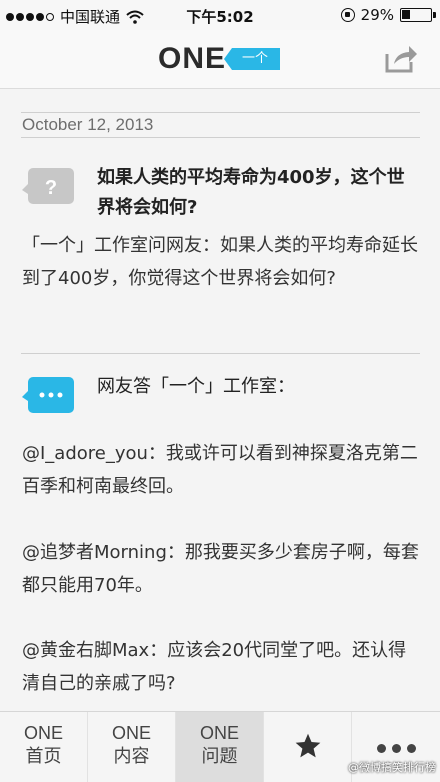 This screenshot has width=440, height=782. Describe the element at coordinates (392, 767) in the screenshot. I see `watermark: @微博搞笑排行榜` at that location.